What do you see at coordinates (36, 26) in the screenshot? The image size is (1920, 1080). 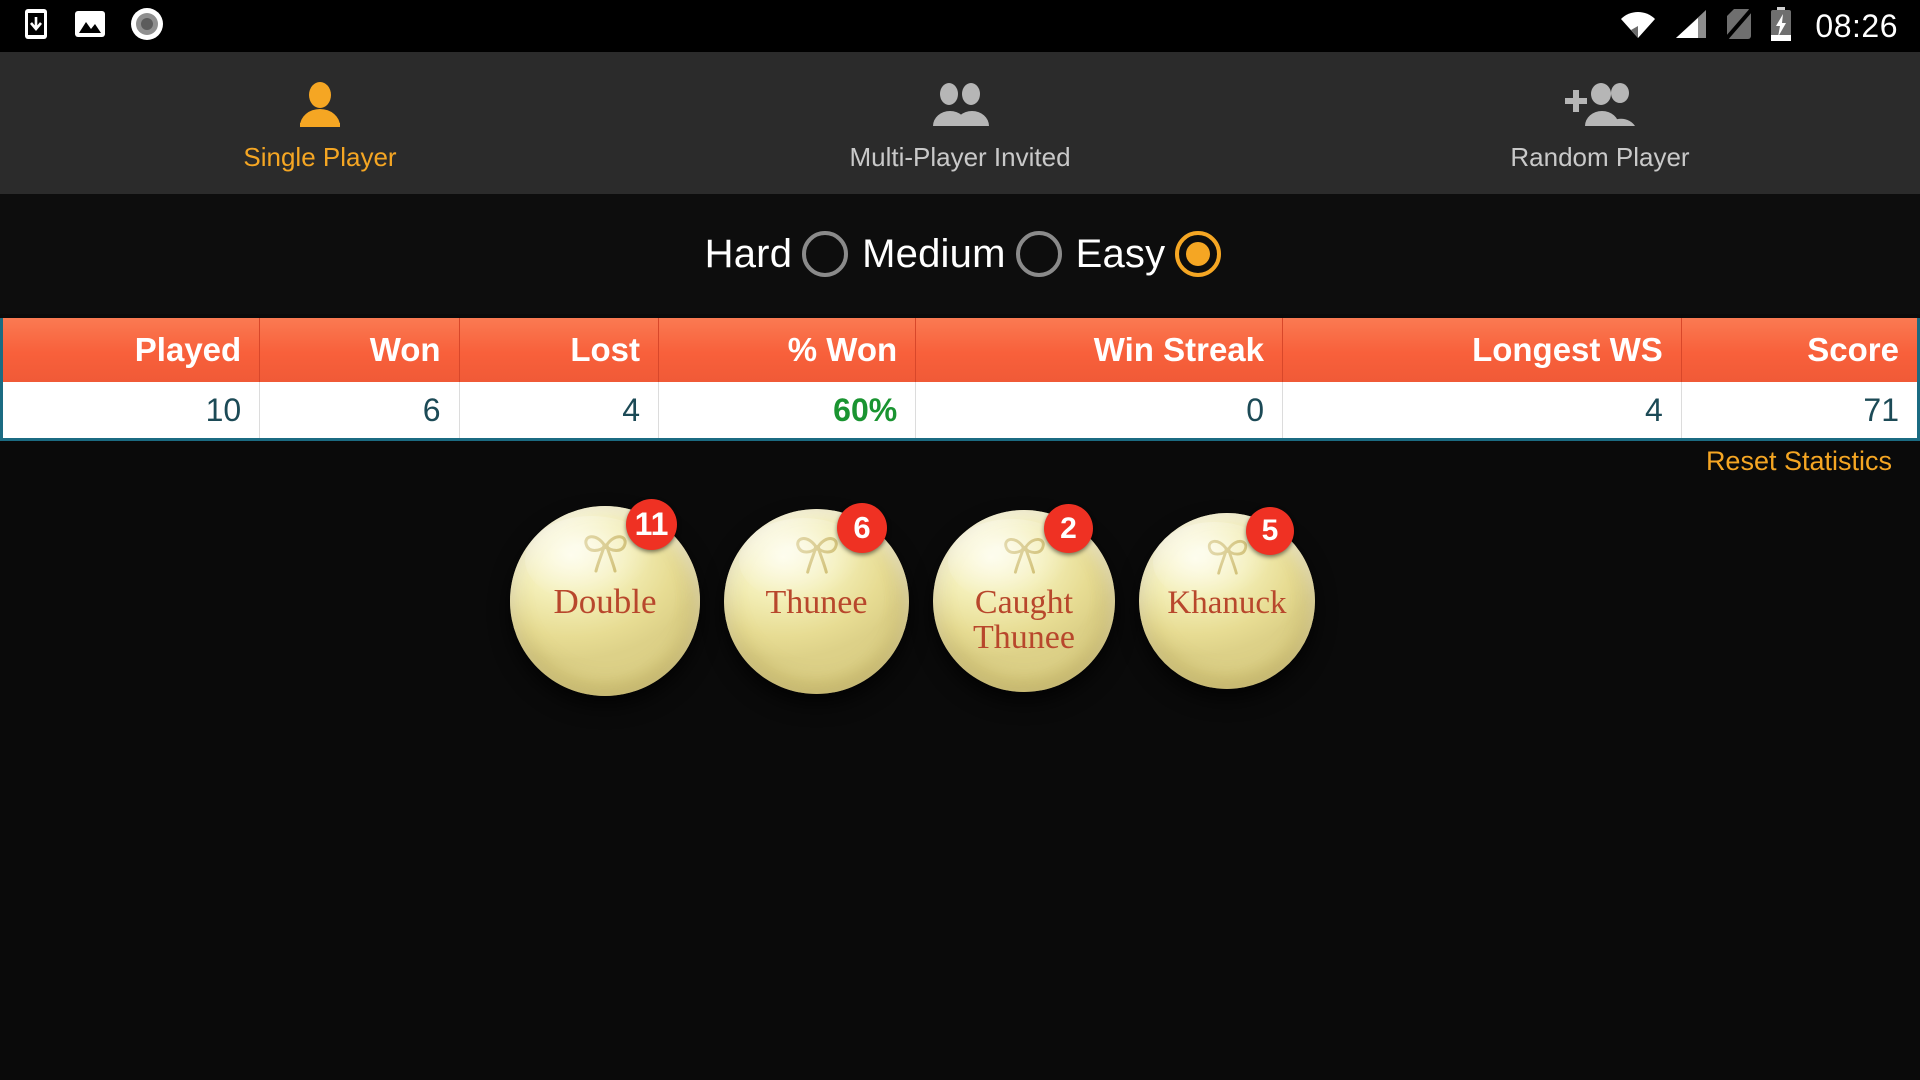 I see `install-app-icon` at bounding box center [36, 26].